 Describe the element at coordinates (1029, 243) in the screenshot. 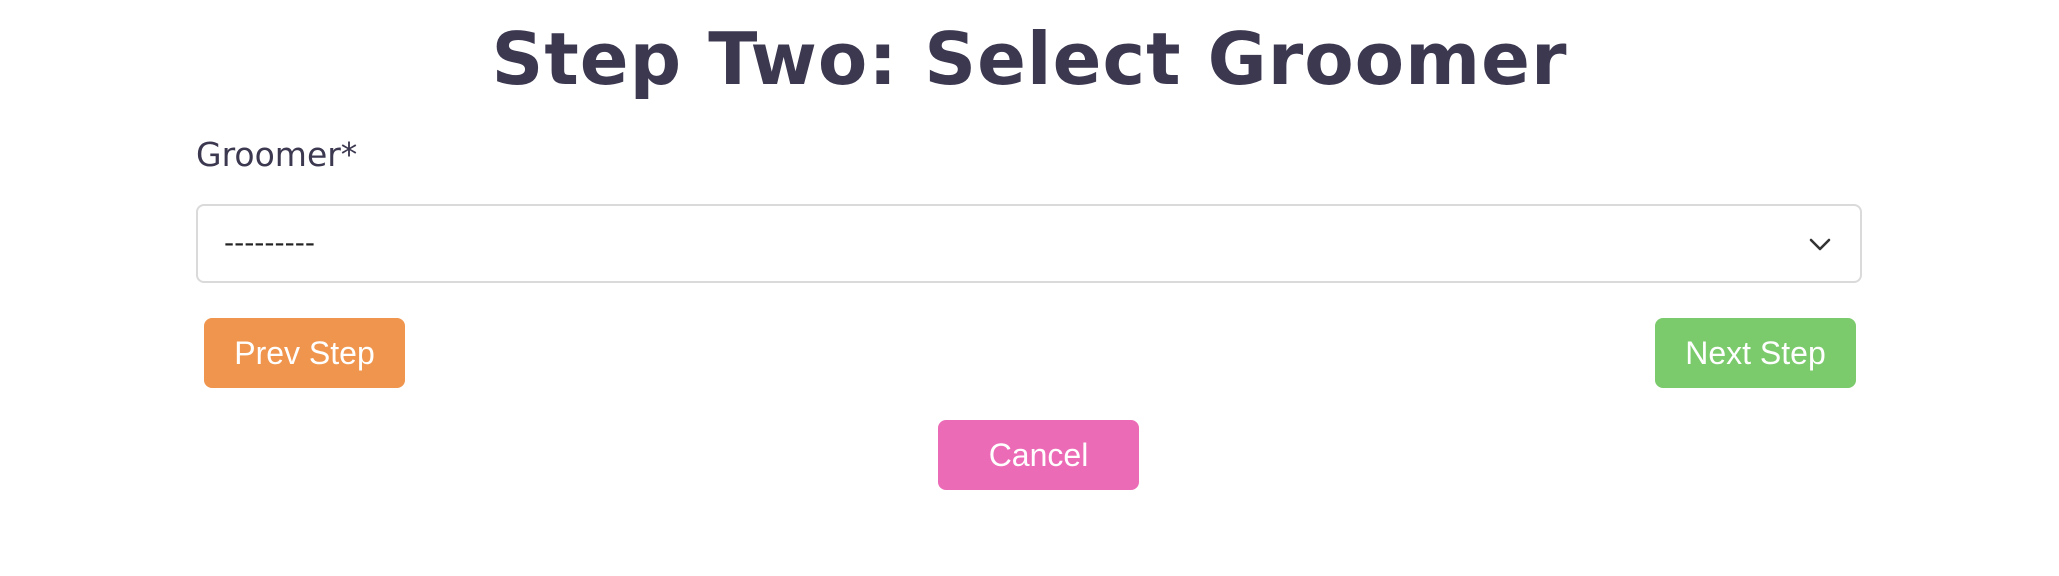

I see `groomer-select: ---------` at that location.